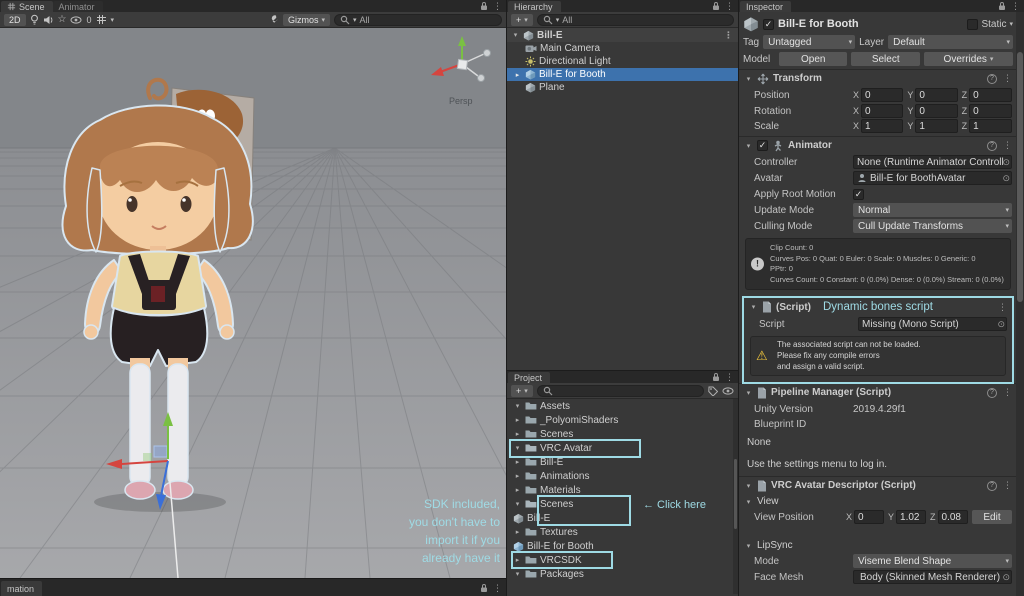 This screenshot has width=1024, height=596. What do you see at coordinates (882, 126) in the screenshot?
I see `scale-x-field: 1` at bounding box center [882, 126].